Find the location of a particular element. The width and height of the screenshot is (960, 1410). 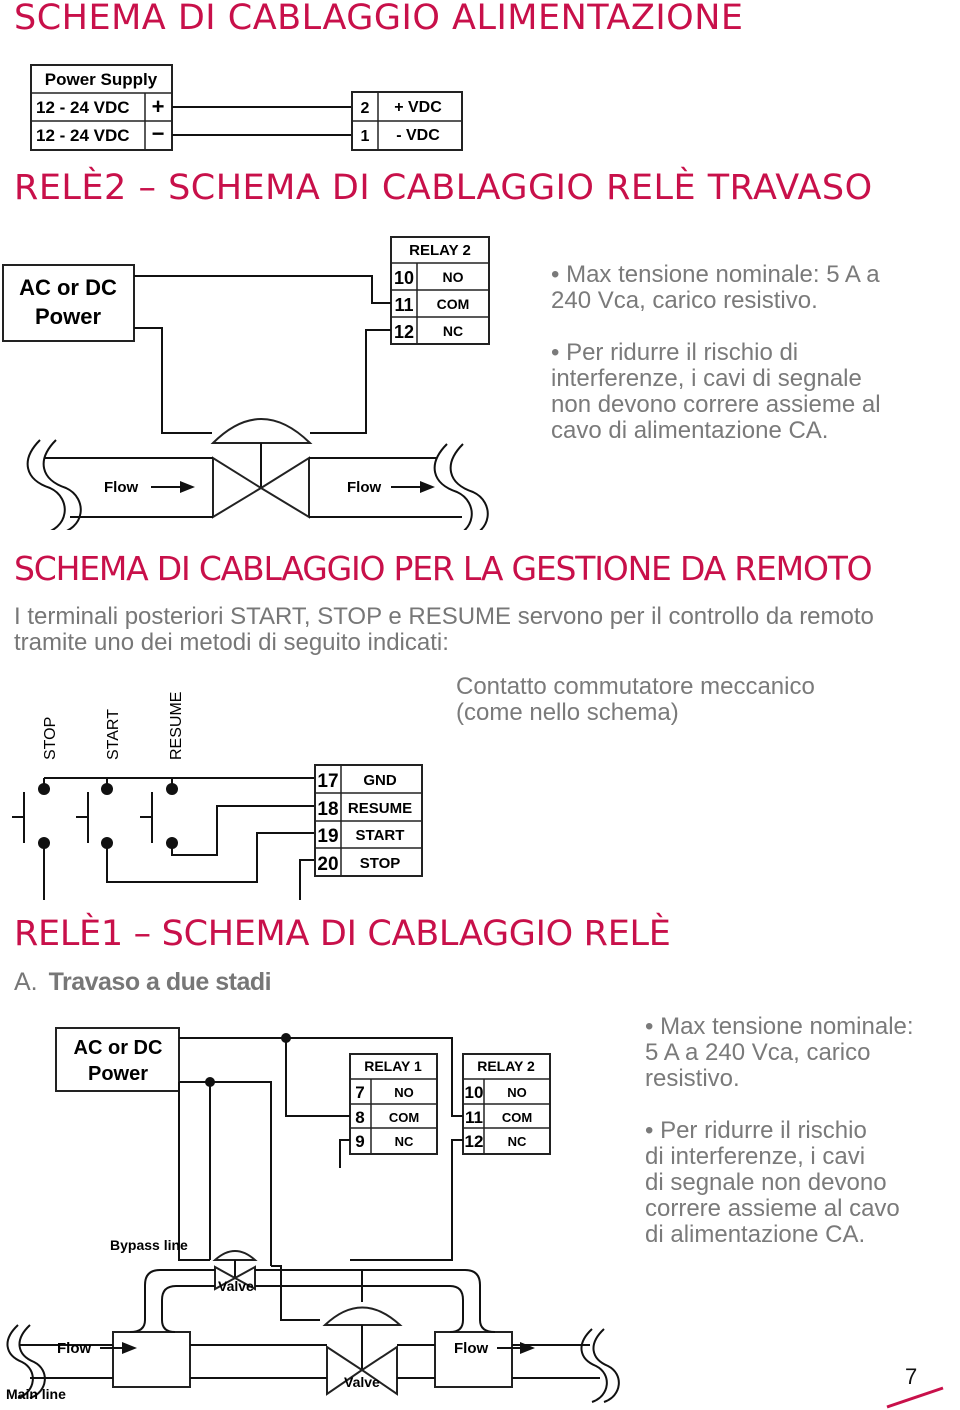

relay-terminal-number: 8 is located at coordinates (359, 1117).